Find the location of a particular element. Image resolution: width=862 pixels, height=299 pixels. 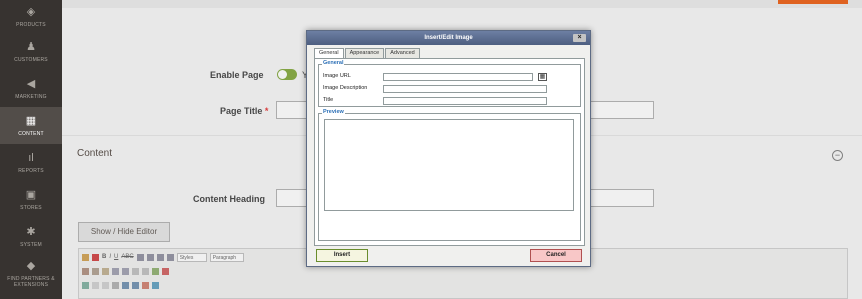

sidebar-item-system: ✱ SYSTEM is located at coordinates (31, 236).